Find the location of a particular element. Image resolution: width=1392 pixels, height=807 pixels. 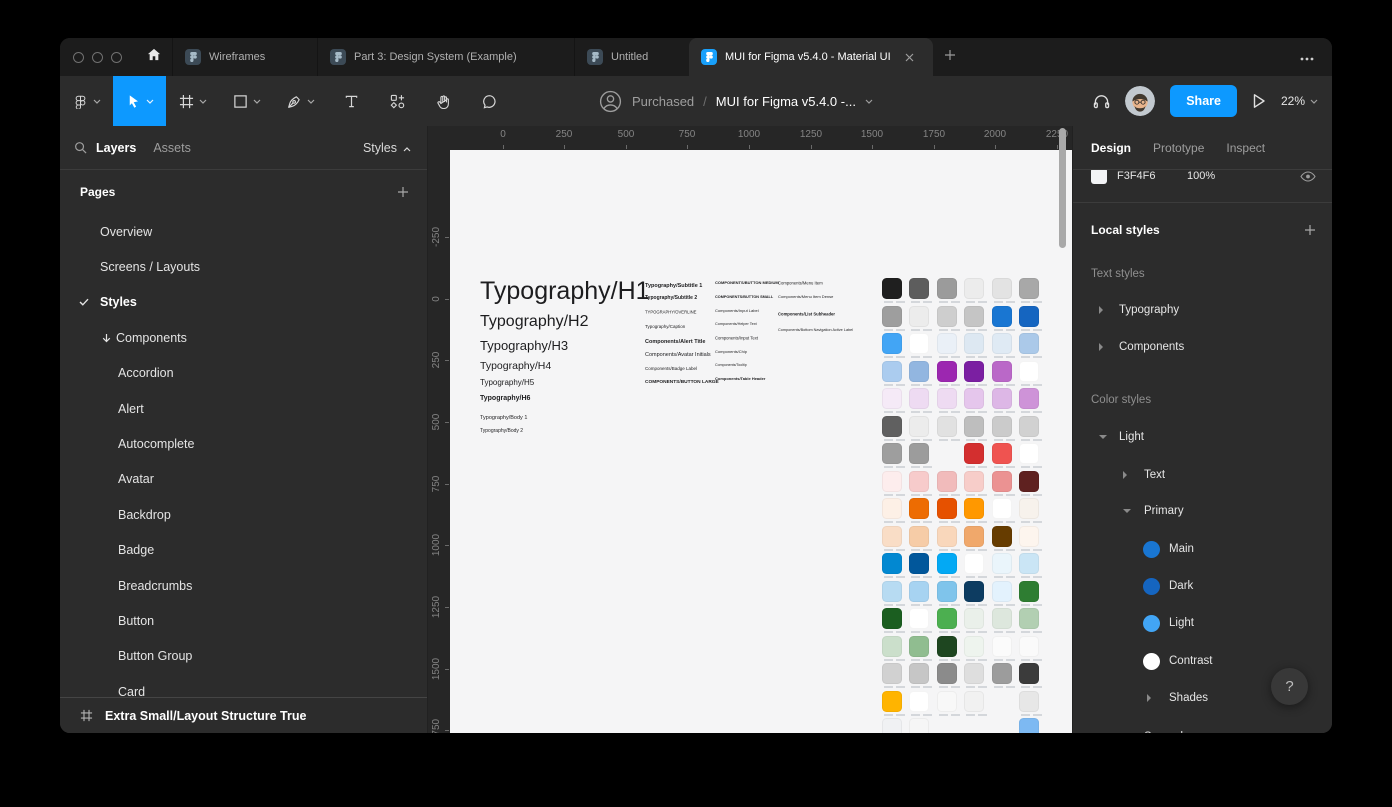

style-tree-item: Text is located at coordinates (1202, 475).